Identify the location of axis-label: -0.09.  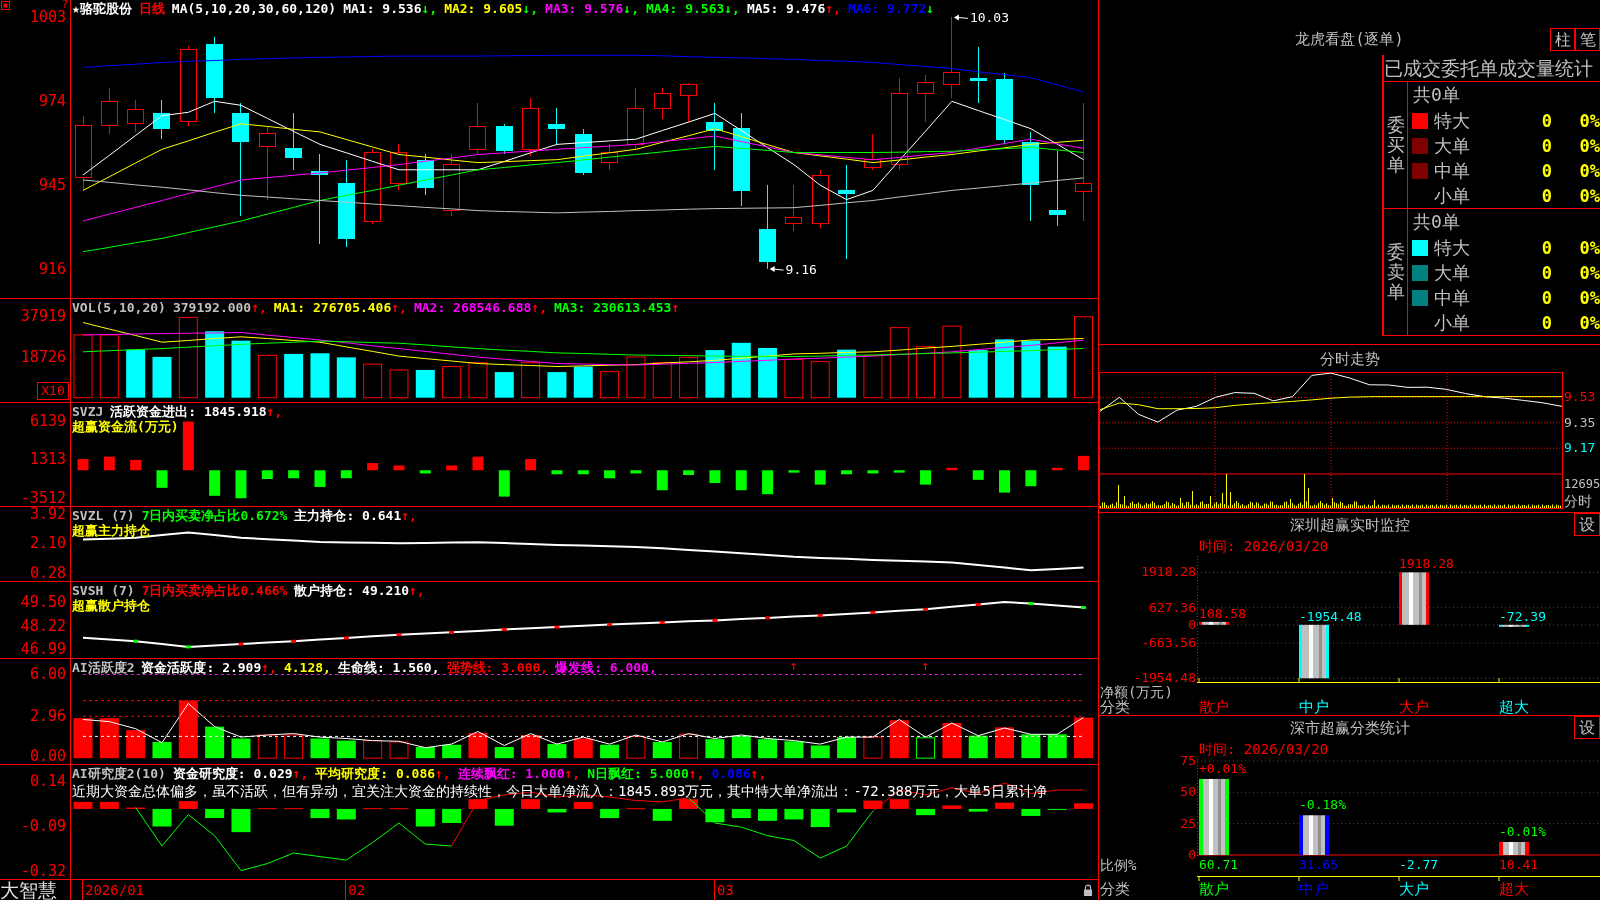
(43, 826).